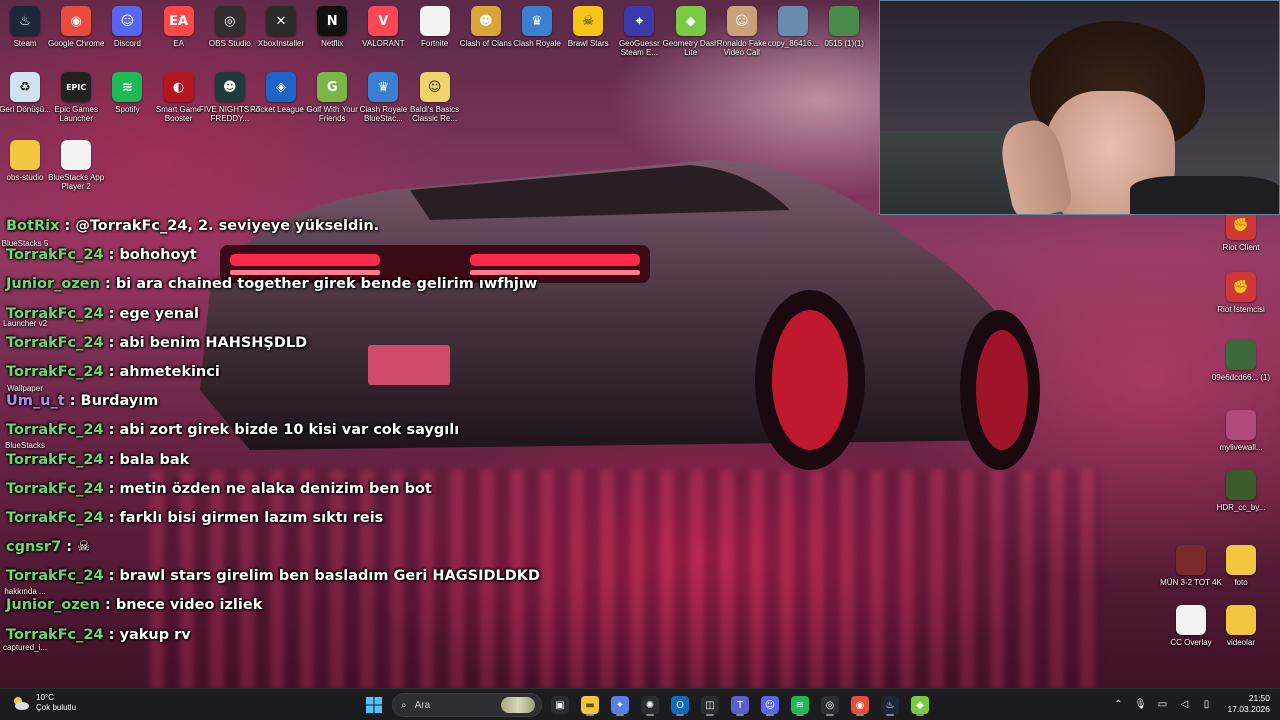 This screenshot has width=1280, height=720. I want to click on microphone-icon: 🎙︎, so click(1140, 704).